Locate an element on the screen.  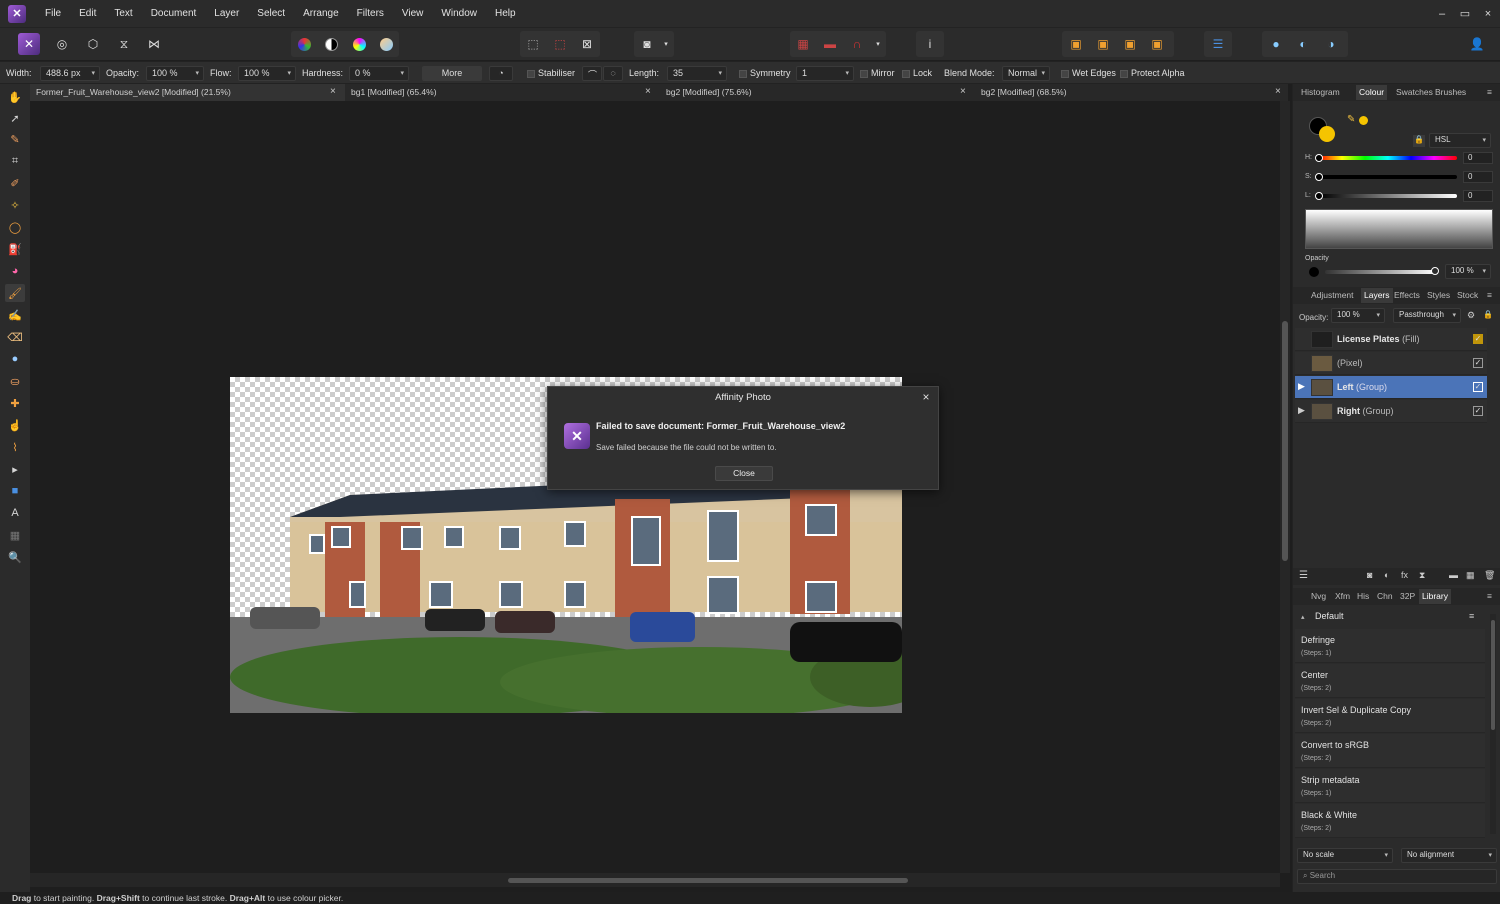
fx-icon: fx is located at coordinates (1404, 575).